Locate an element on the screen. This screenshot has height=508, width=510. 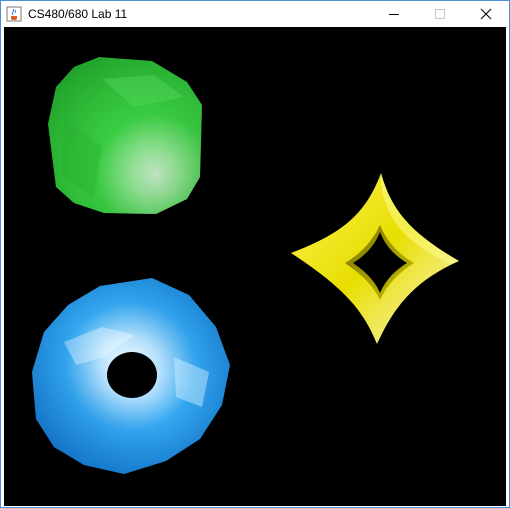
blue-torus is located at coordinates (131, 376).